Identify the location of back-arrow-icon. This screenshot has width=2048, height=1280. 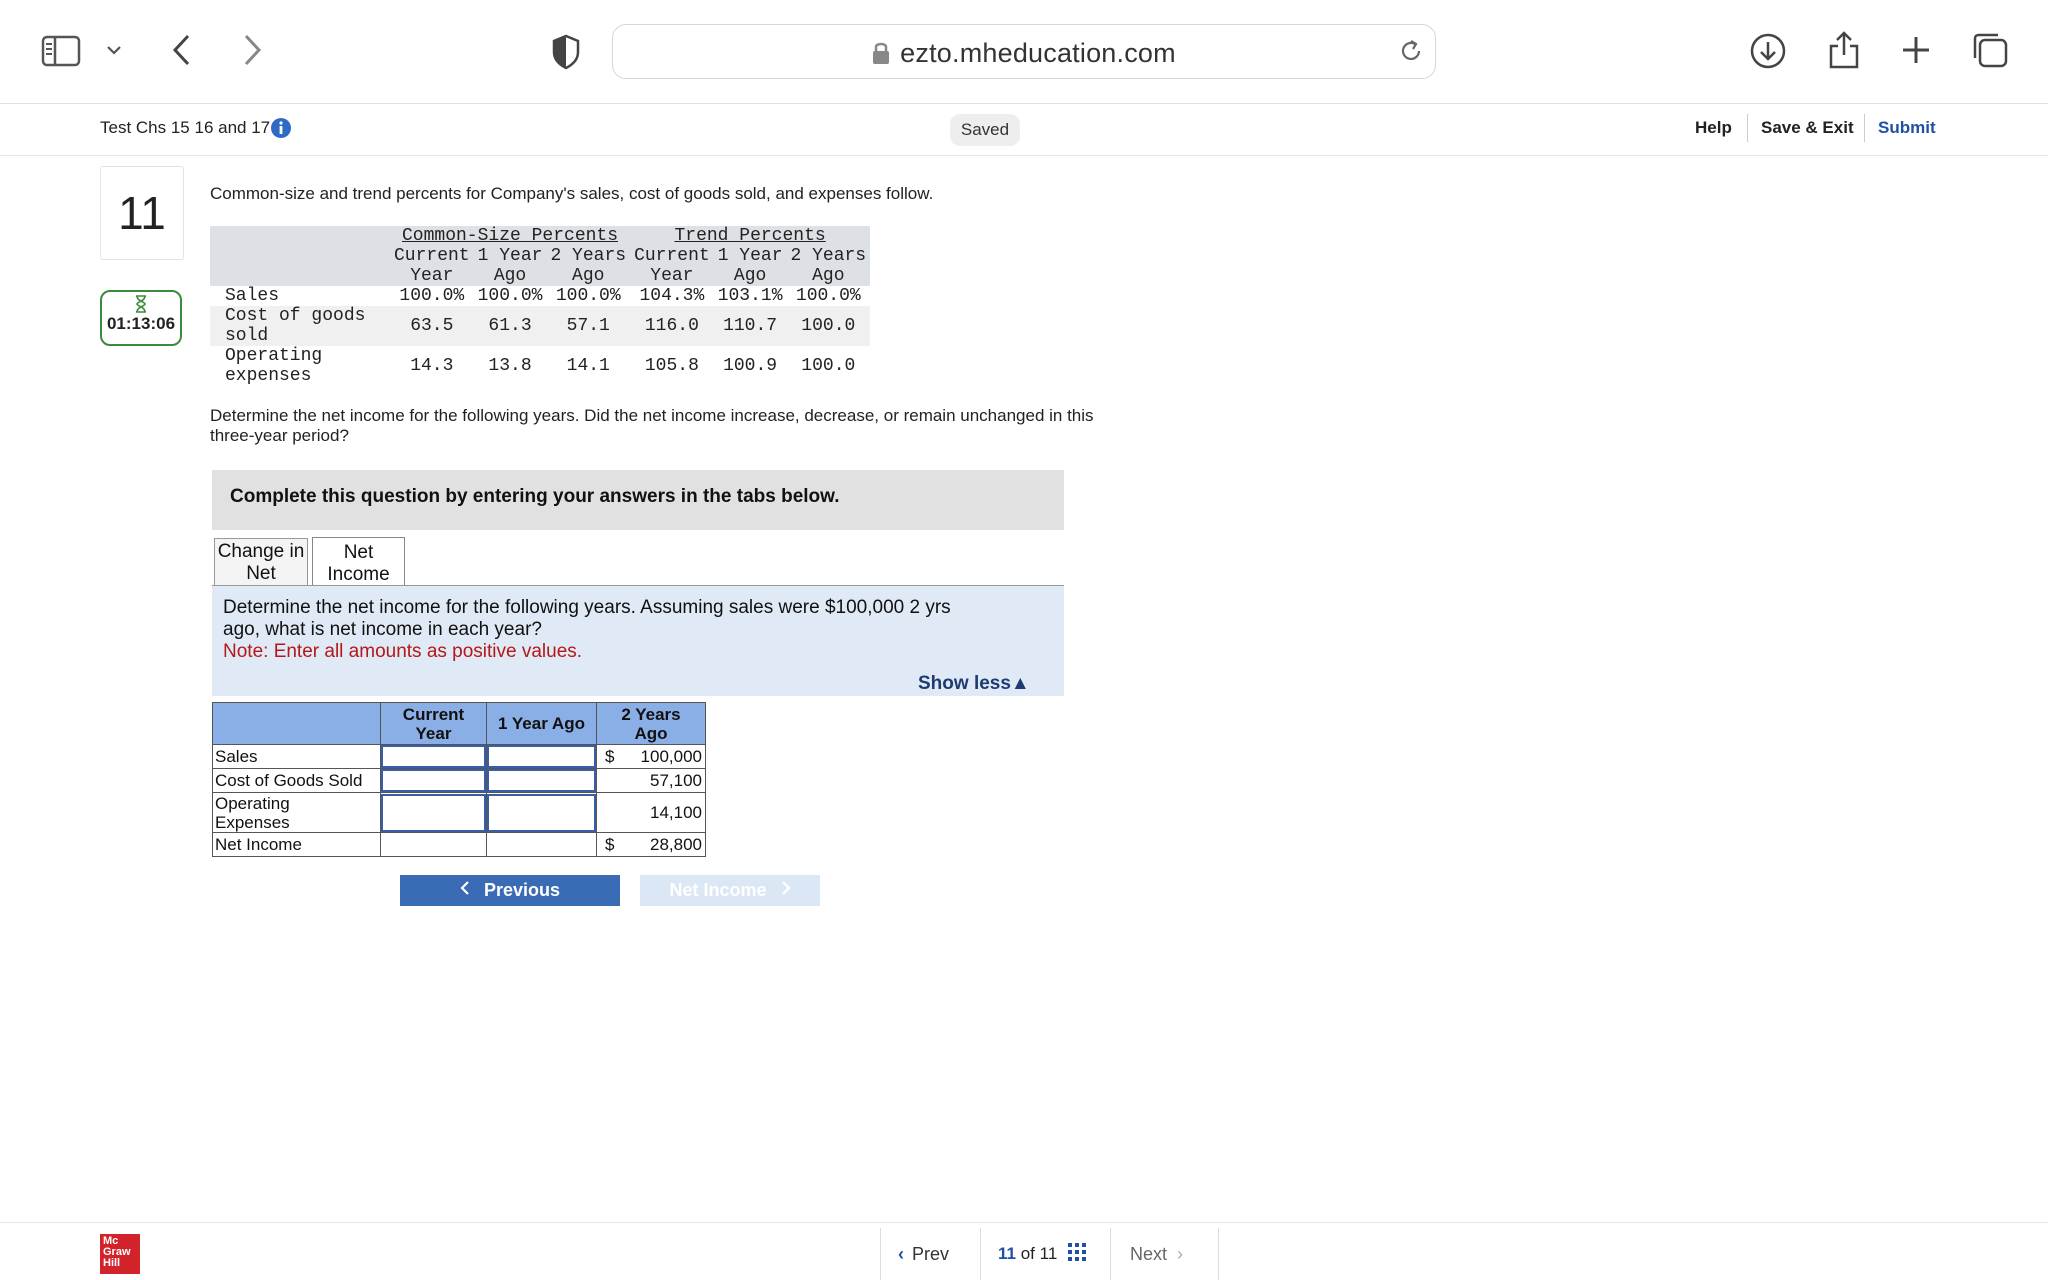
(181, 50).